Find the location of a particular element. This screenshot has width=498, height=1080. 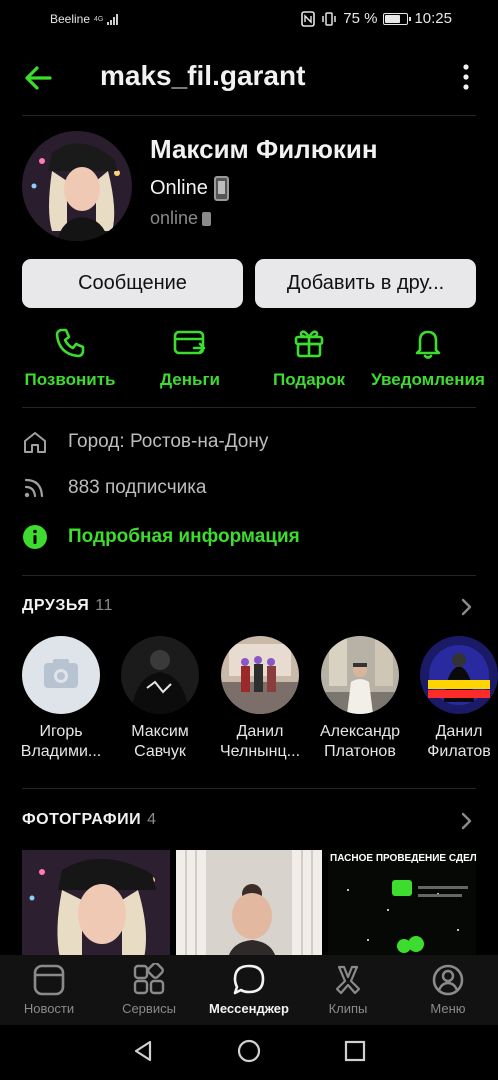

home-icon is located at coordinates (35, 442).